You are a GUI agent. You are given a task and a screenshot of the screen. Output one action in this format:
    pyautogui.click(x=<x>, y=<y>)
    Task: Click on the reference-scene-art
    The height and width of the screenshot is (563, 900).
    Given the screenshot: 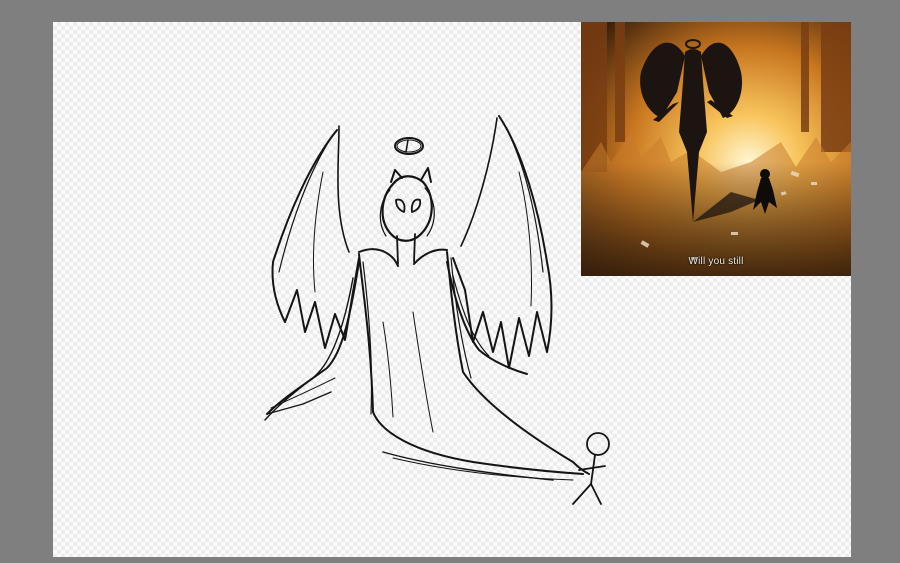 What is the action you would take?
    pyautogui.click(x=716, y=149)
    